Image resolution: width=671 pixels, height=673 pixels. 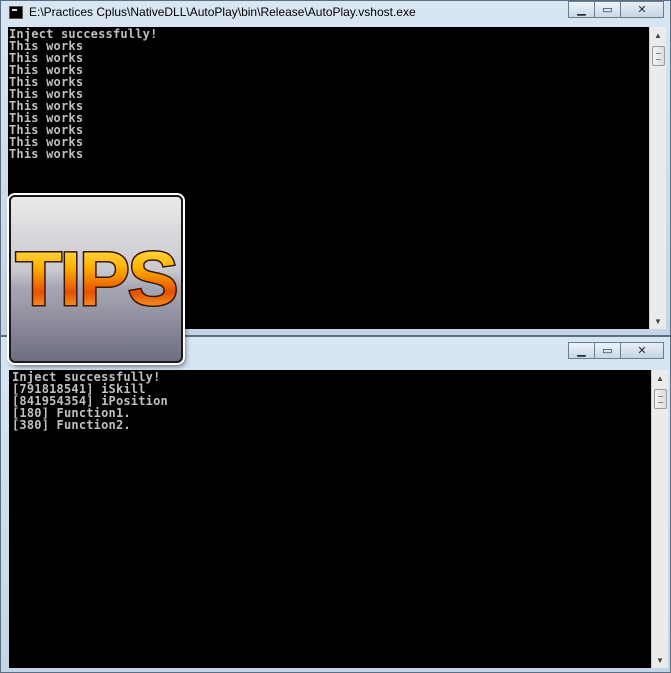 I want to click on tips-text: TIPS, so click(x=96, y=279).